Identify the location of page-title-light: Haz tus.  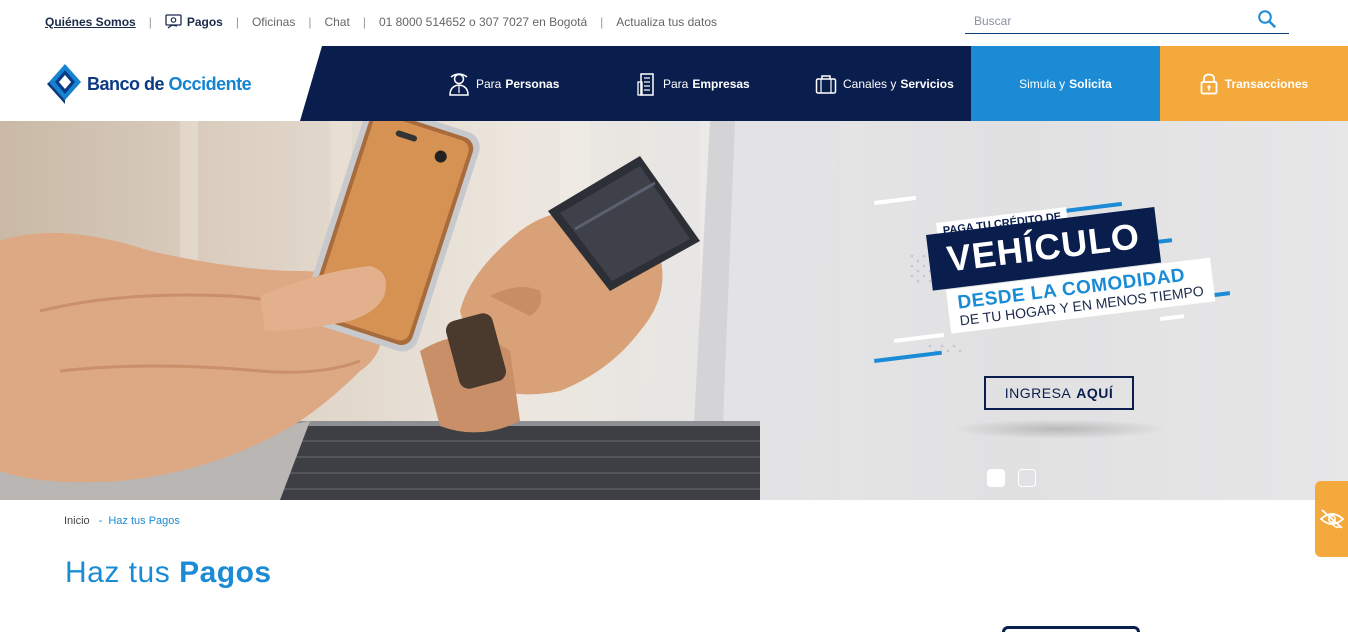
(118, 572).